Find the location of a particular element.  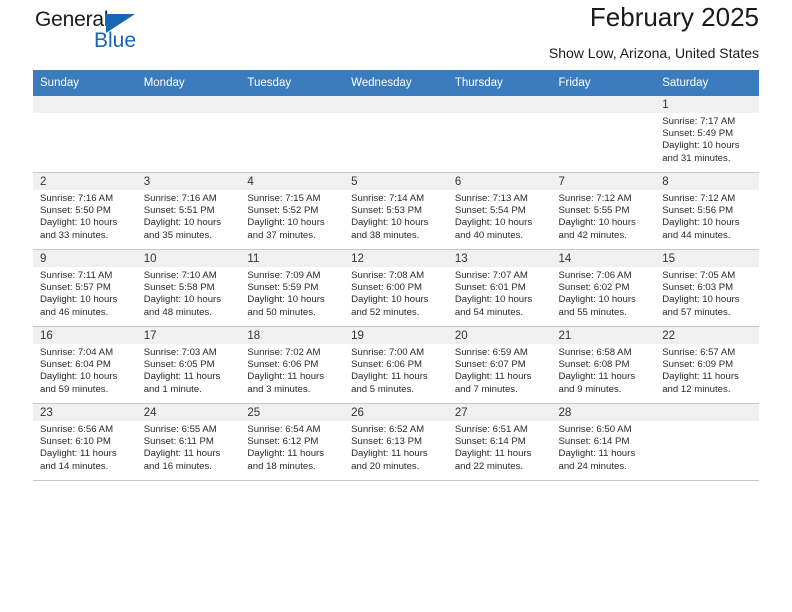

daylight-text-line2: and 54 minutes. is located at coordinates (489, 312).